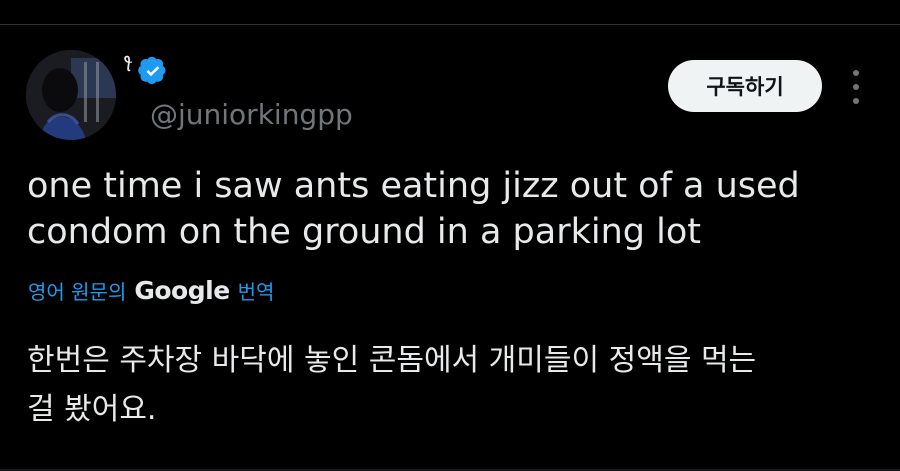  What do you see at coordinates (364, 232) in the screenshot?
I see `post-text-line: condom on the ground in a parking lot` at bounding box center [364, 232].